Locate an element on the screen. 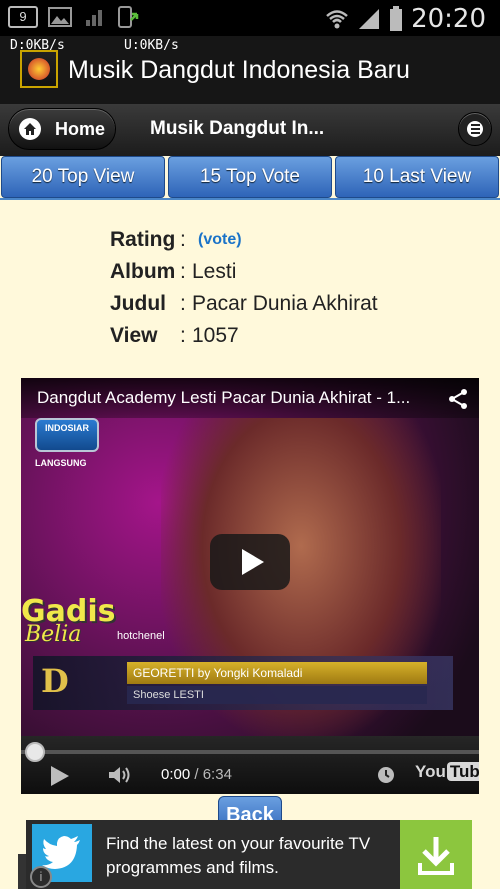  vote-link: (vote) is located at coordinates (220, 240).